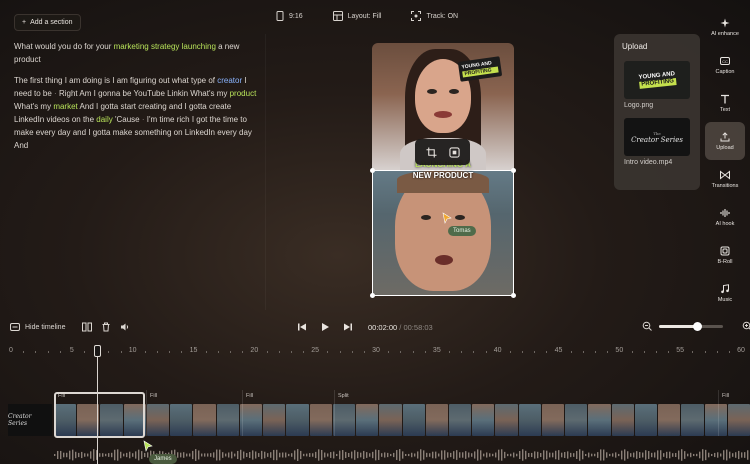 The width and height of the screenshot is (750, 464). What do you see at coordinates (725, 60) in the screenshot?
I see `caption-icon: CC` at bounding box center [725, 60].